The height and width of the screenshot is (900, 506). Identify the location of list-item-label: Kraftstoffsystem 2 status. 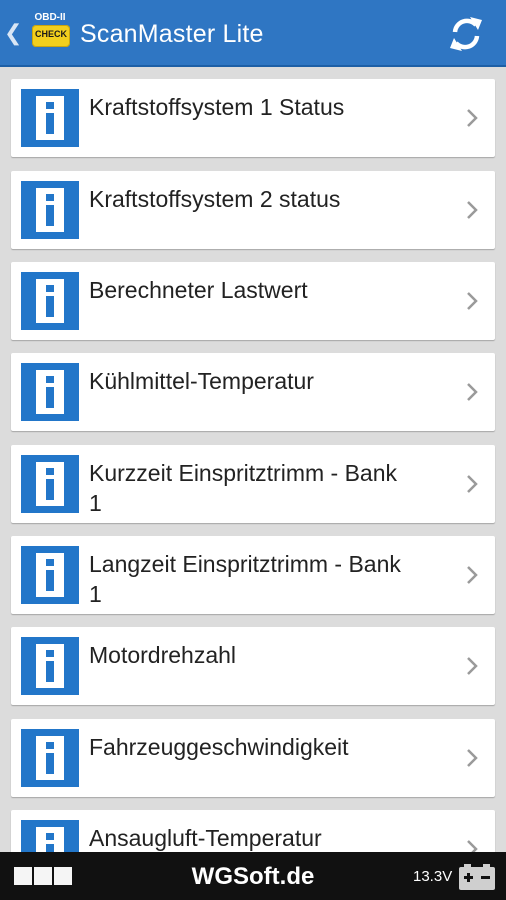
(215, 199).